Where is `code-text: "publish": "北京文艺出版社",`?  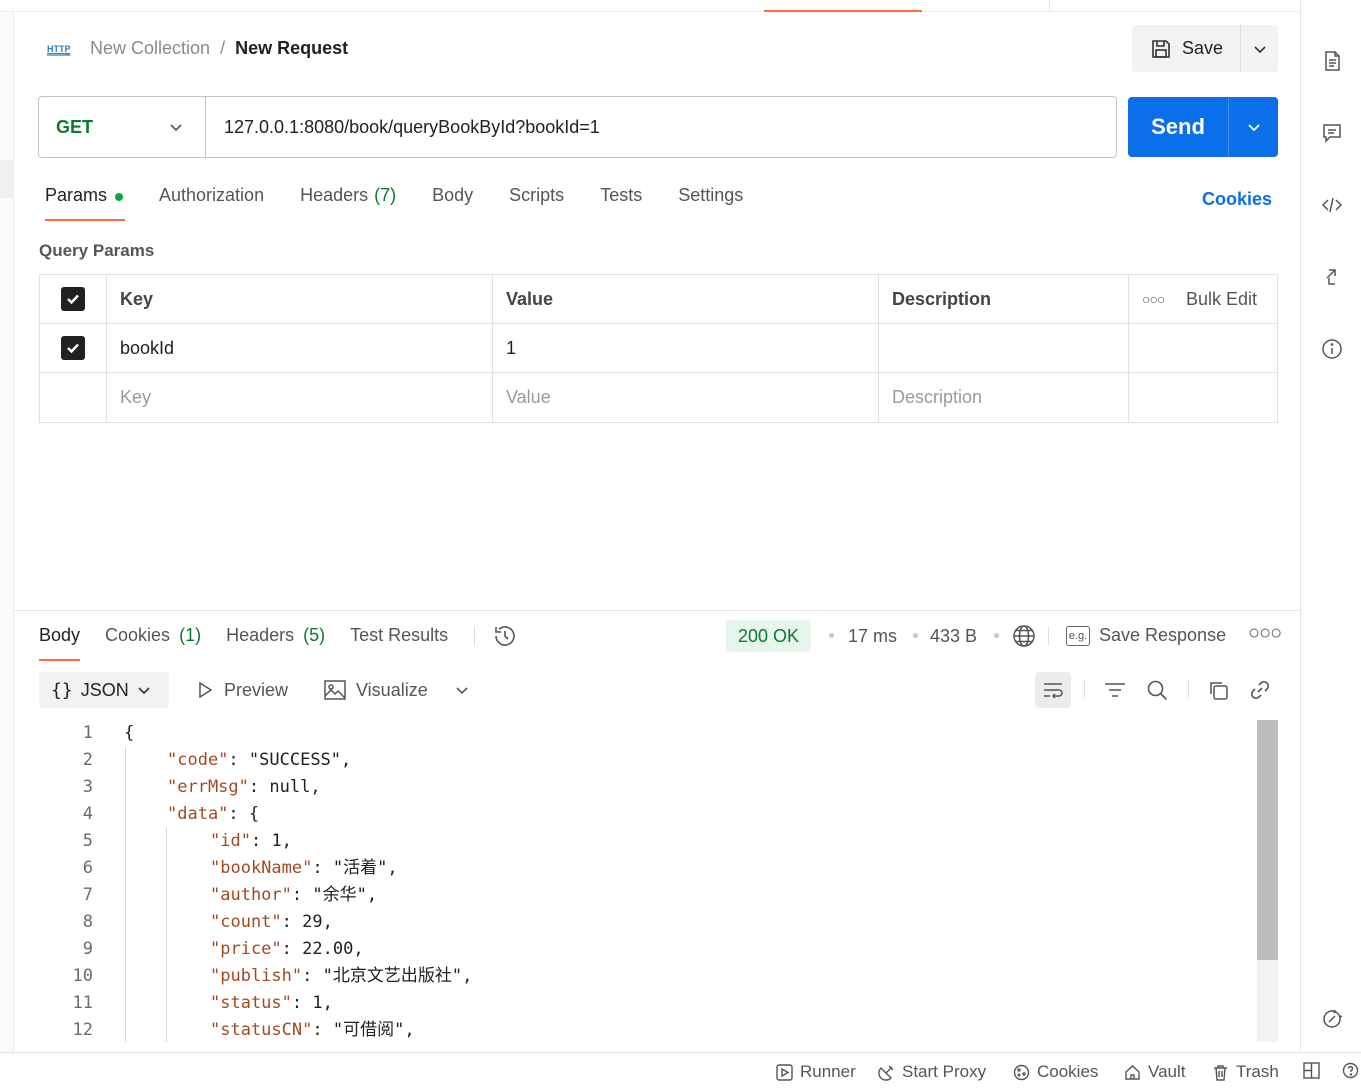
code-text: "publish": "北京文艺出版社", is located at coordinates (341, 976).